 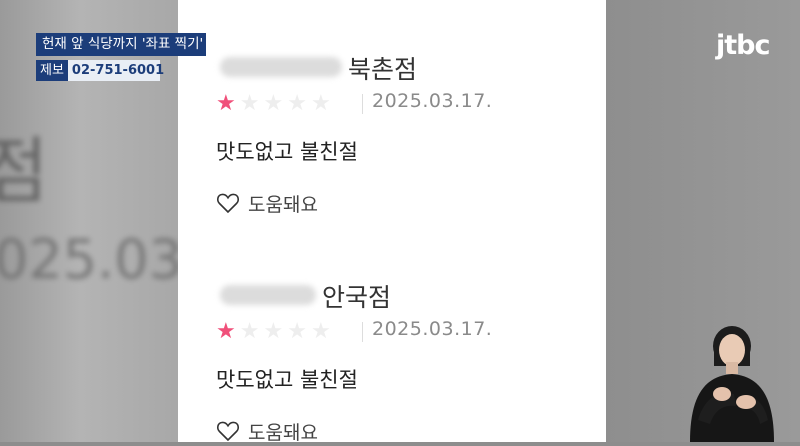 I want to click on background-zoomed-char: 점, so click(x=24, y=171).